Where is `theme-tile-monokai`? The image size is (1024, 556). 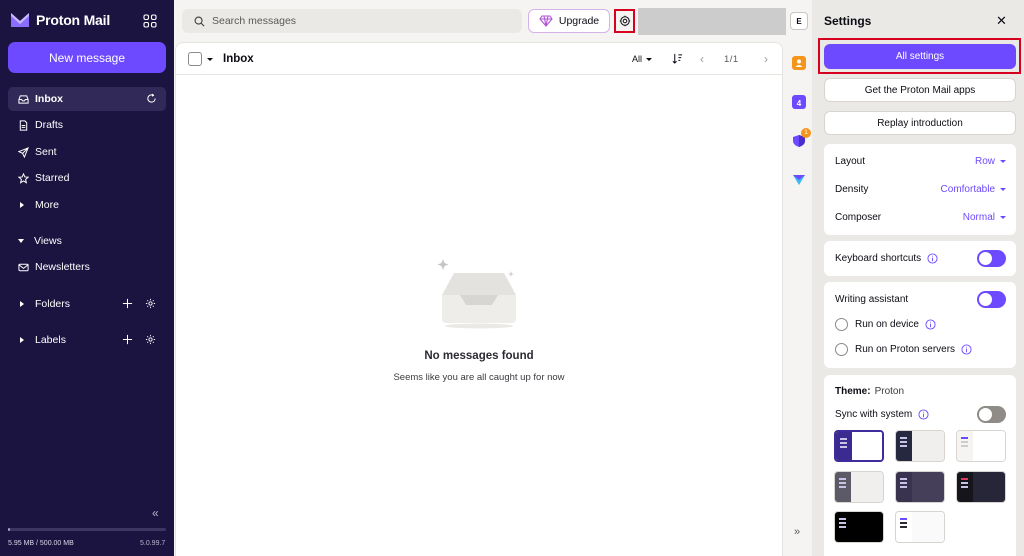
theme-tile-monokai is located at coordinates (981, 487).